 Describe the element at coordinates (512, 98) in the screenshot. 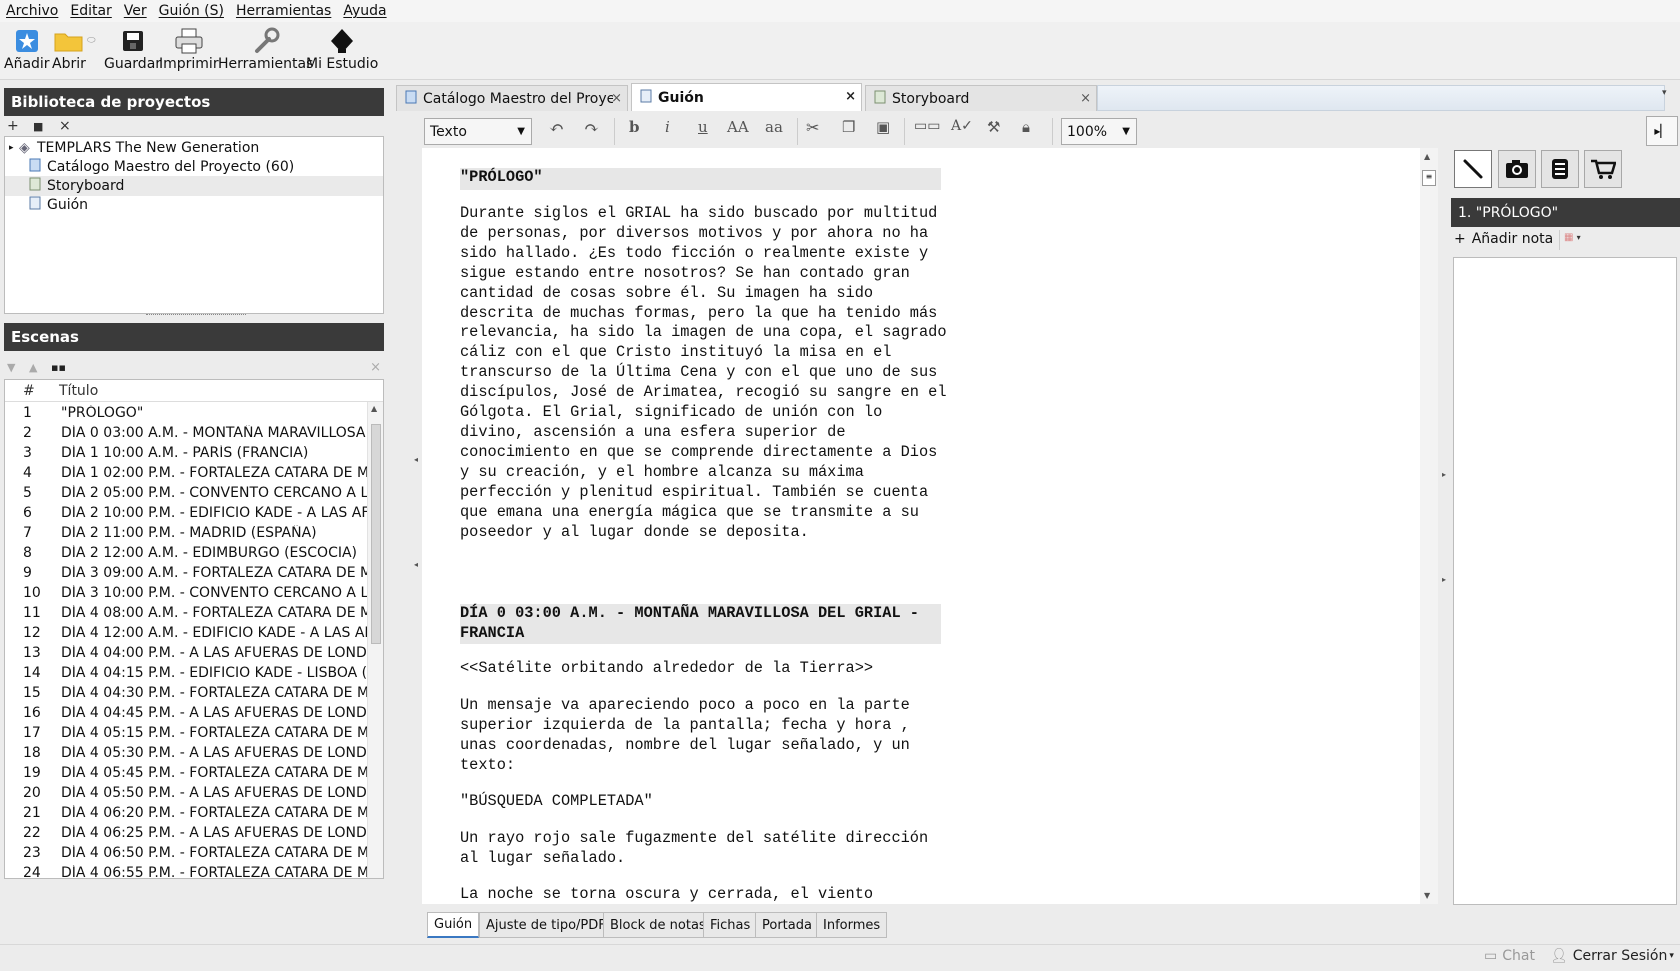

I see `tab-catalog: Catálogo Maestro del Proyec... ×` at that location.